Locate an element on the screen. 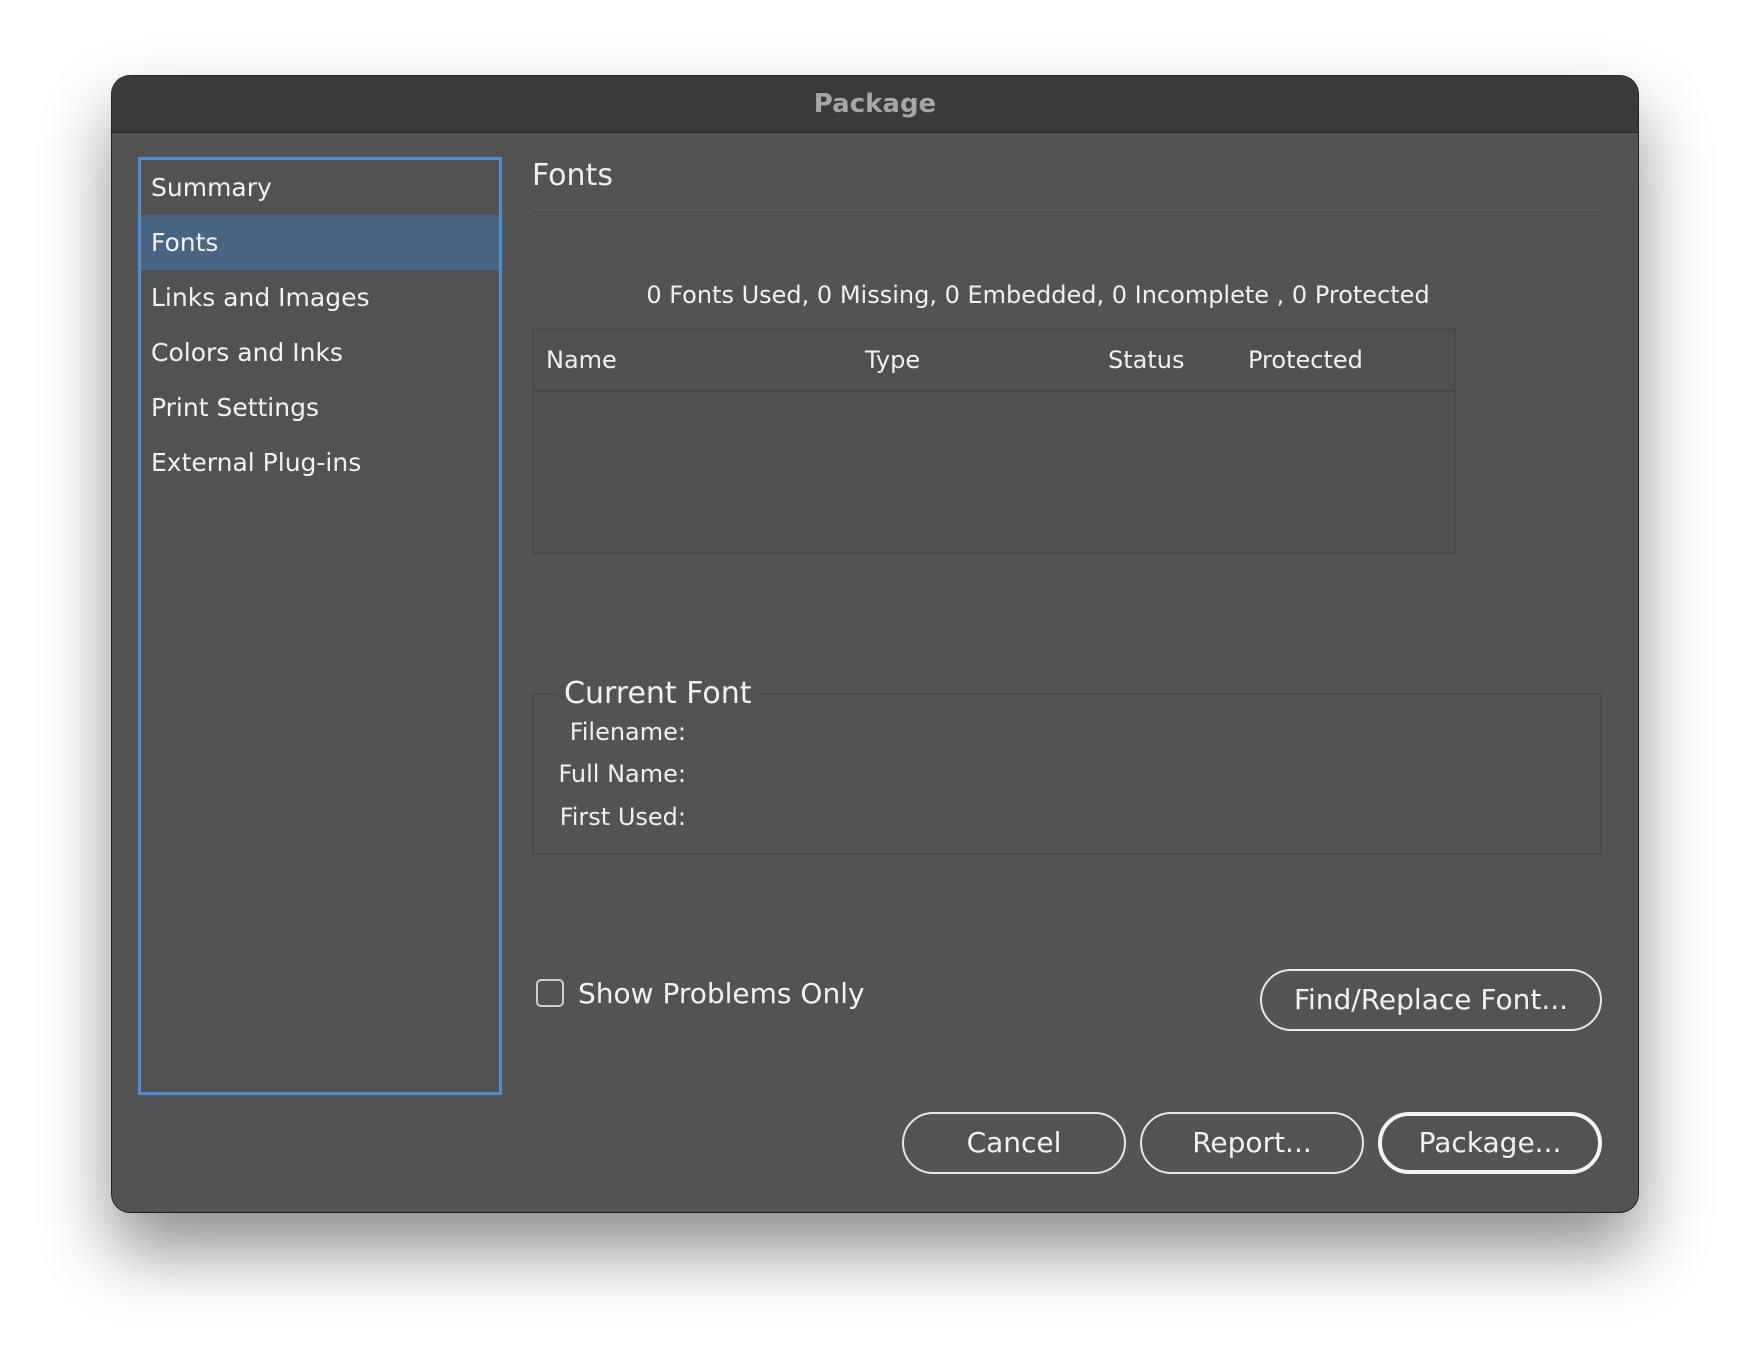 This screenshot has width=1750, height=1362. title-bar: Package is located at coordinates (875, 104).